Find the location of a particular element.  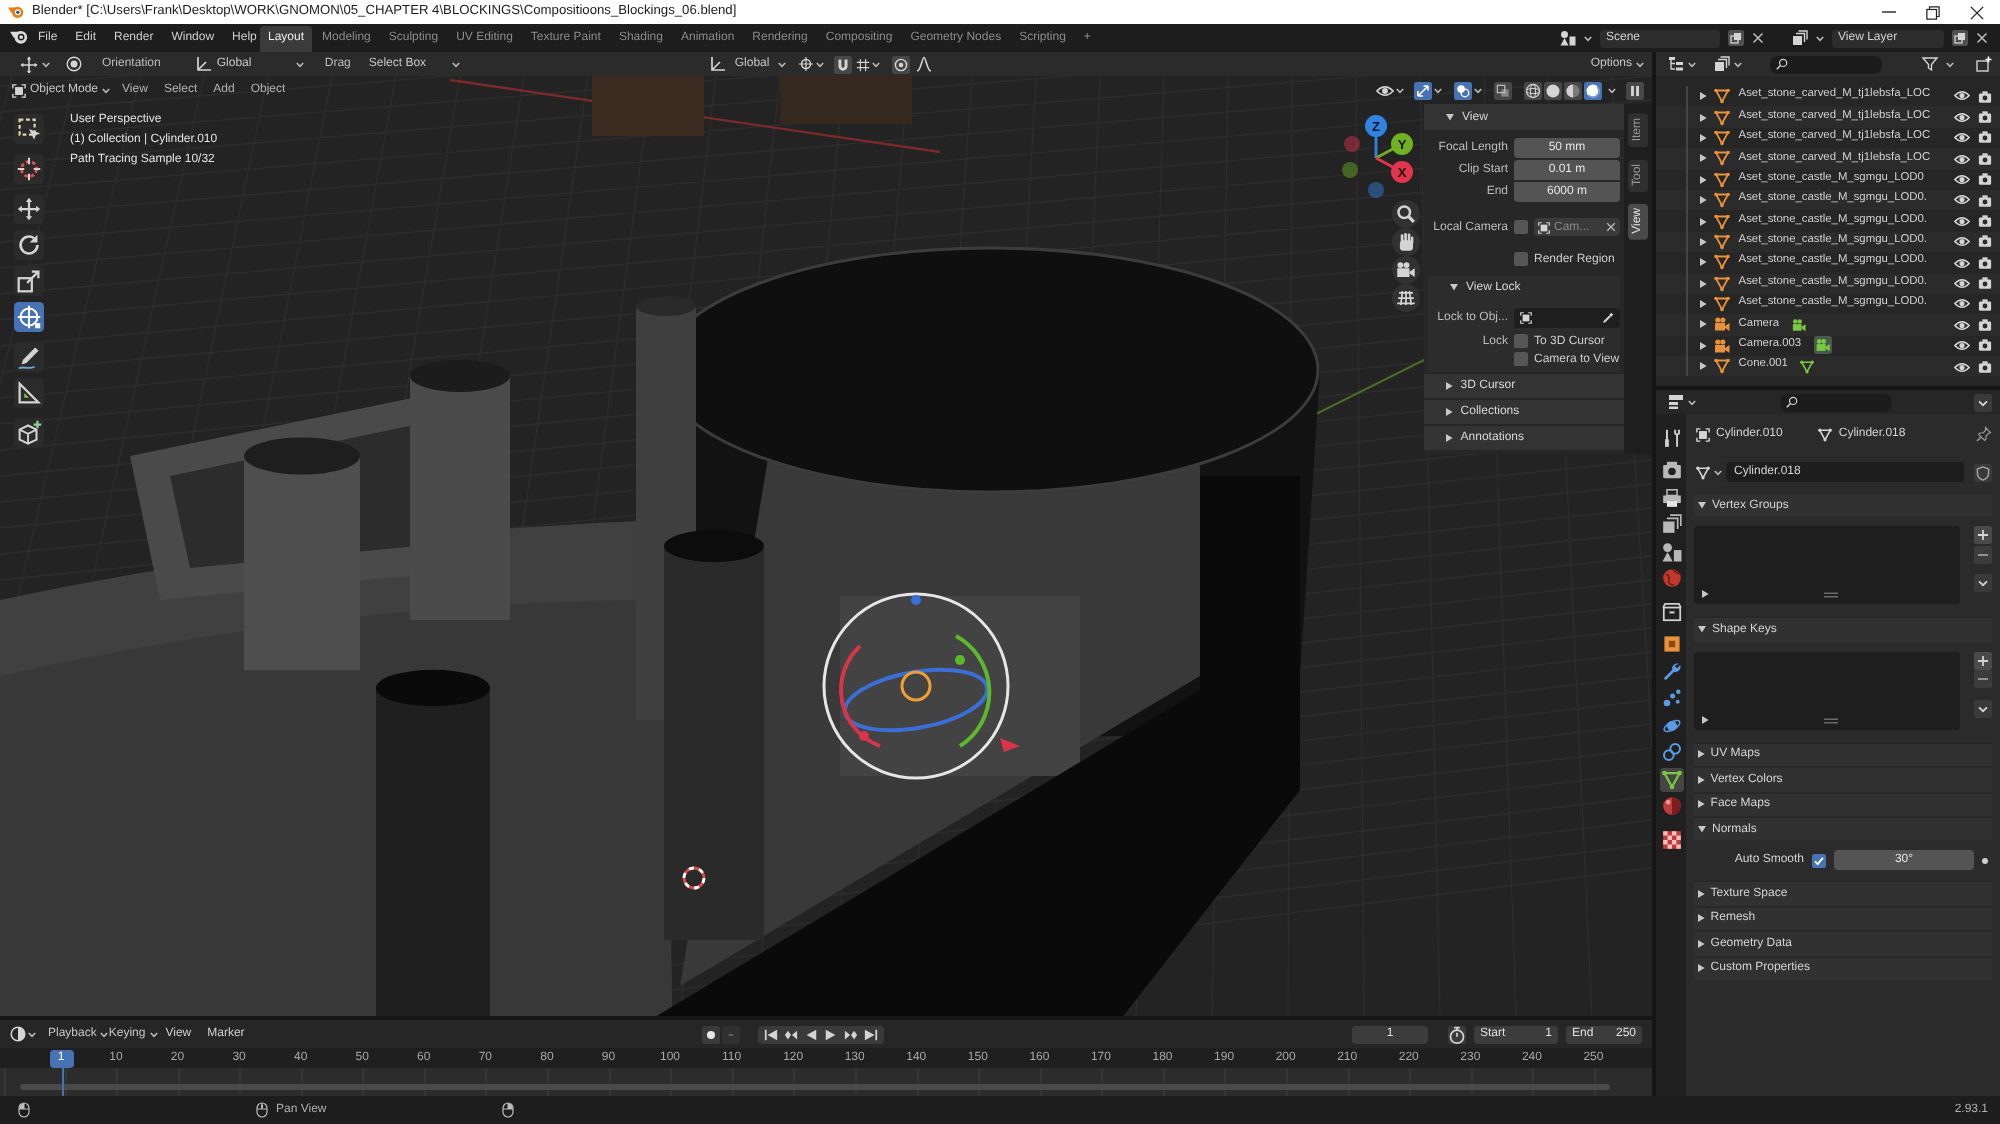

minimize-icon is located at coordinates (1889, 12).